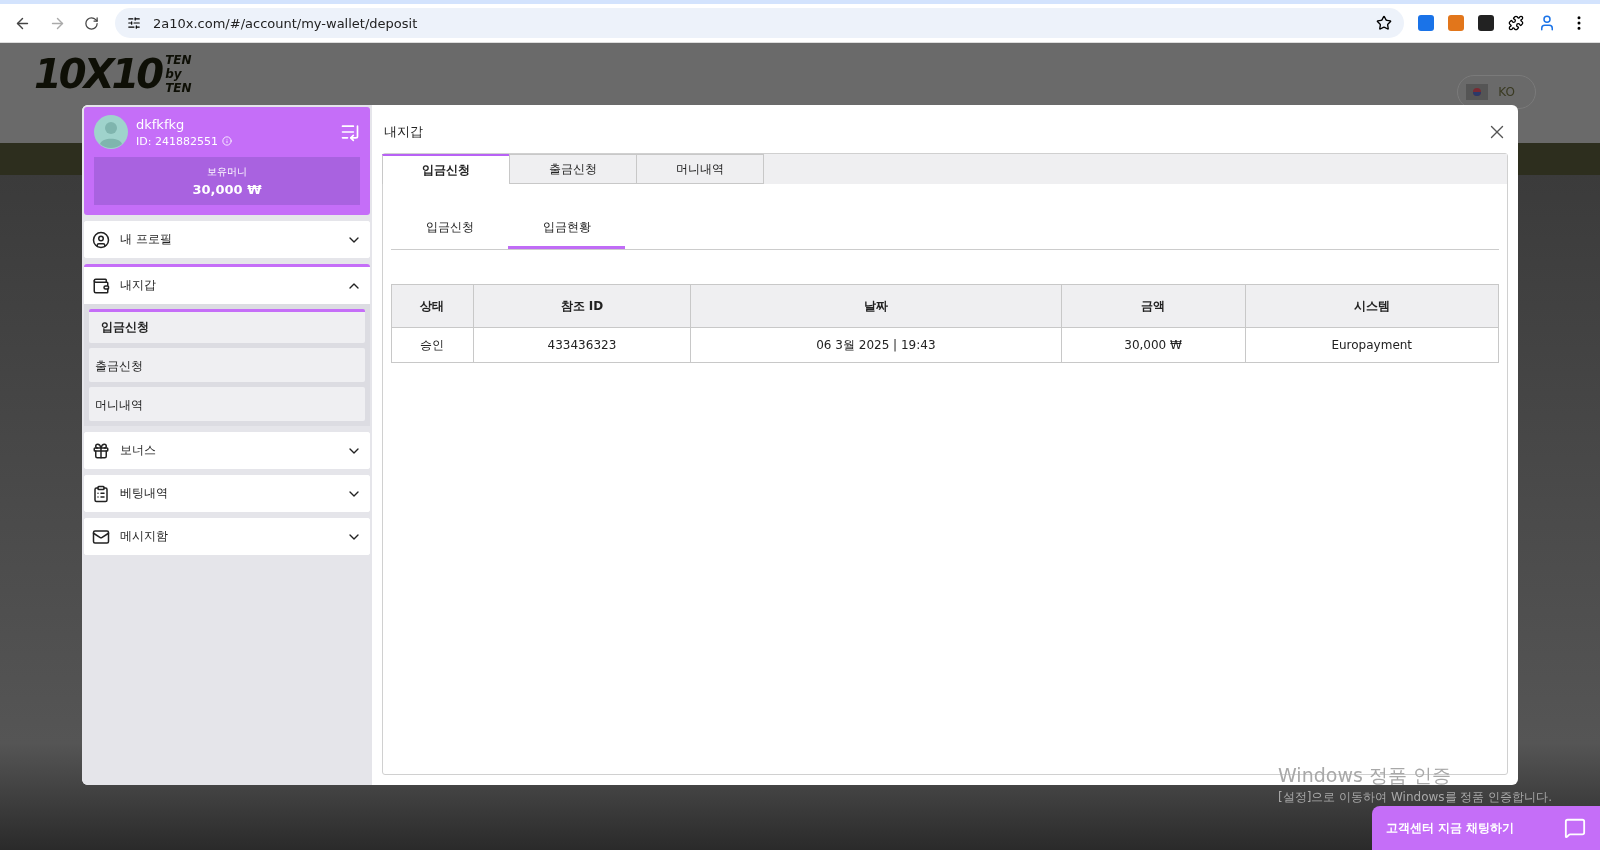  I want to click on column-header: 참조 ID, so click(582, 306).